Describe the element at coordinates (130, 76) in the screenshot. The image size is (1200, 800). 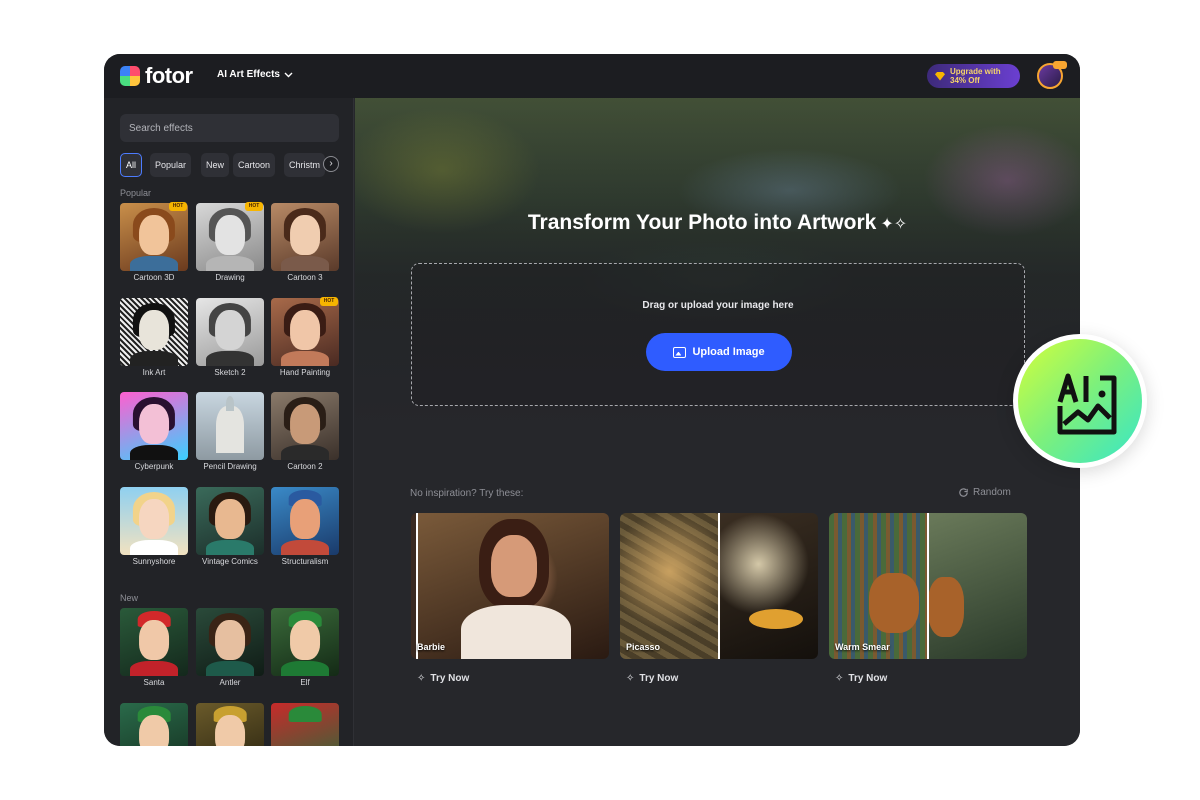
I see `logo-icon` at that location.